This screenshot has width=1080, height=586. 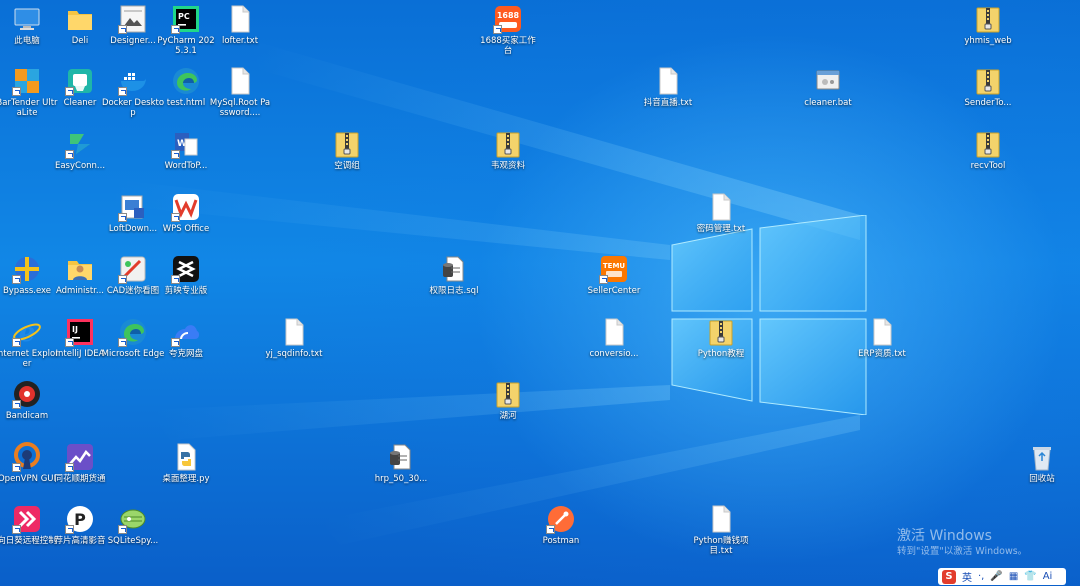 I want to click on desktop-icon: 韦观资料, so click(x=508, y=150).